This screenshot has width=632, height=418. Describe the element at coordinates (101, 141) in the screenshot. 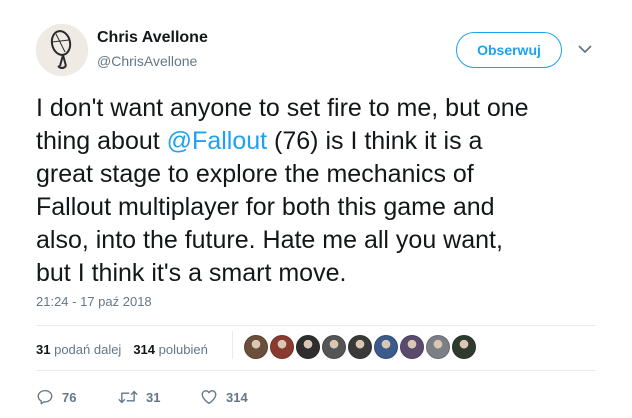

I see `tweet-text-fragment: thing about` at that location.